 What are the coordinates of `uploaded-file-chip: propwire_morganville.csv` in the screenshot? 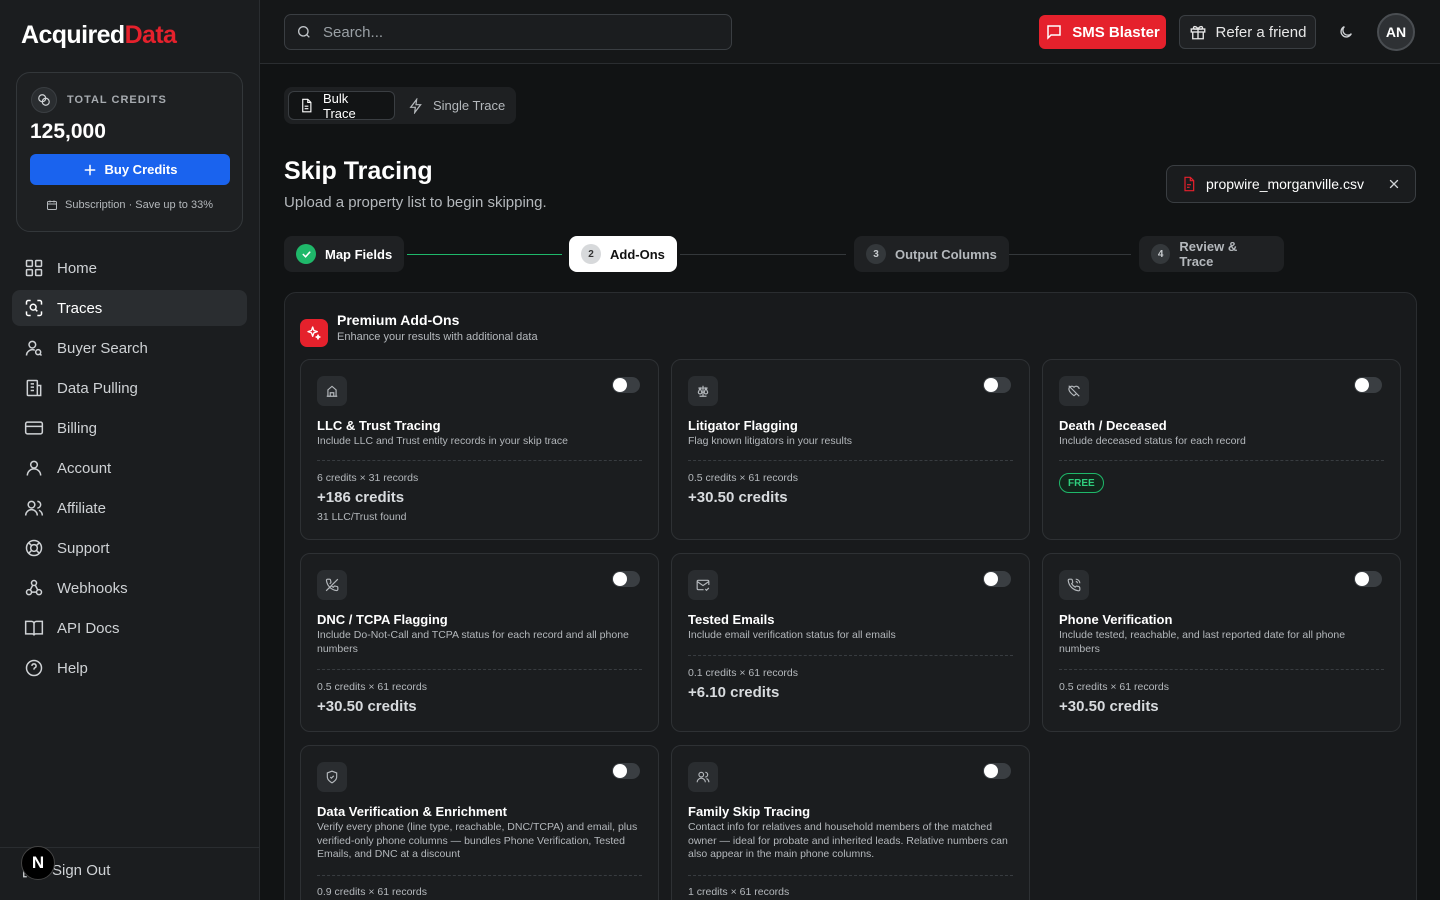 It's located at (1291, 184).